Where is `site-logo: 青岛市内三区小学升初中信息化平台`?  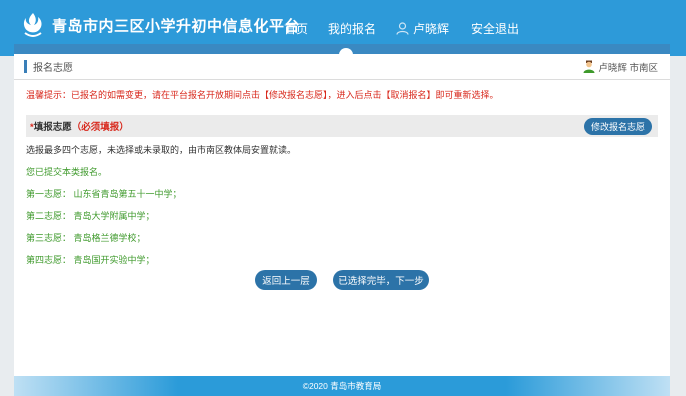 site-logo: 青岛市内三区小学升初中信息化平台 is located at coordinates (161, 25).